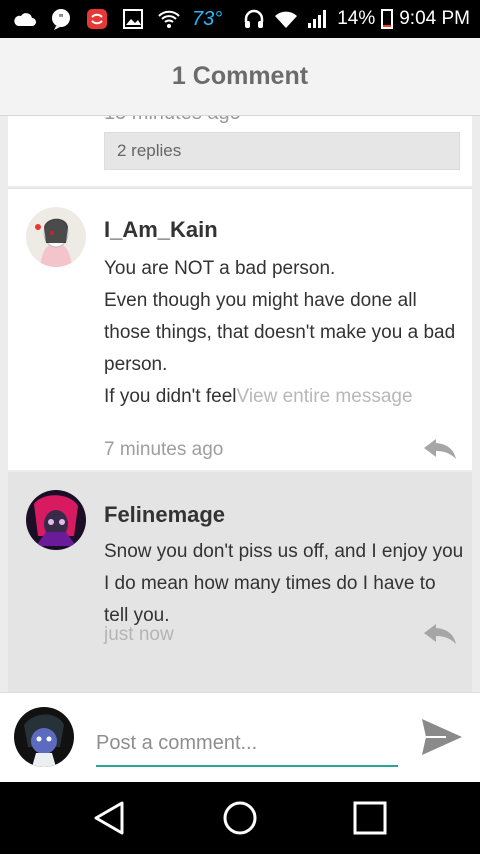 This screenshot has height=854, width=480. What do you see at coordinates (282, 151) in the screenshot?
I see `replies-button: 2 replies` at bounding box center [282, 151].